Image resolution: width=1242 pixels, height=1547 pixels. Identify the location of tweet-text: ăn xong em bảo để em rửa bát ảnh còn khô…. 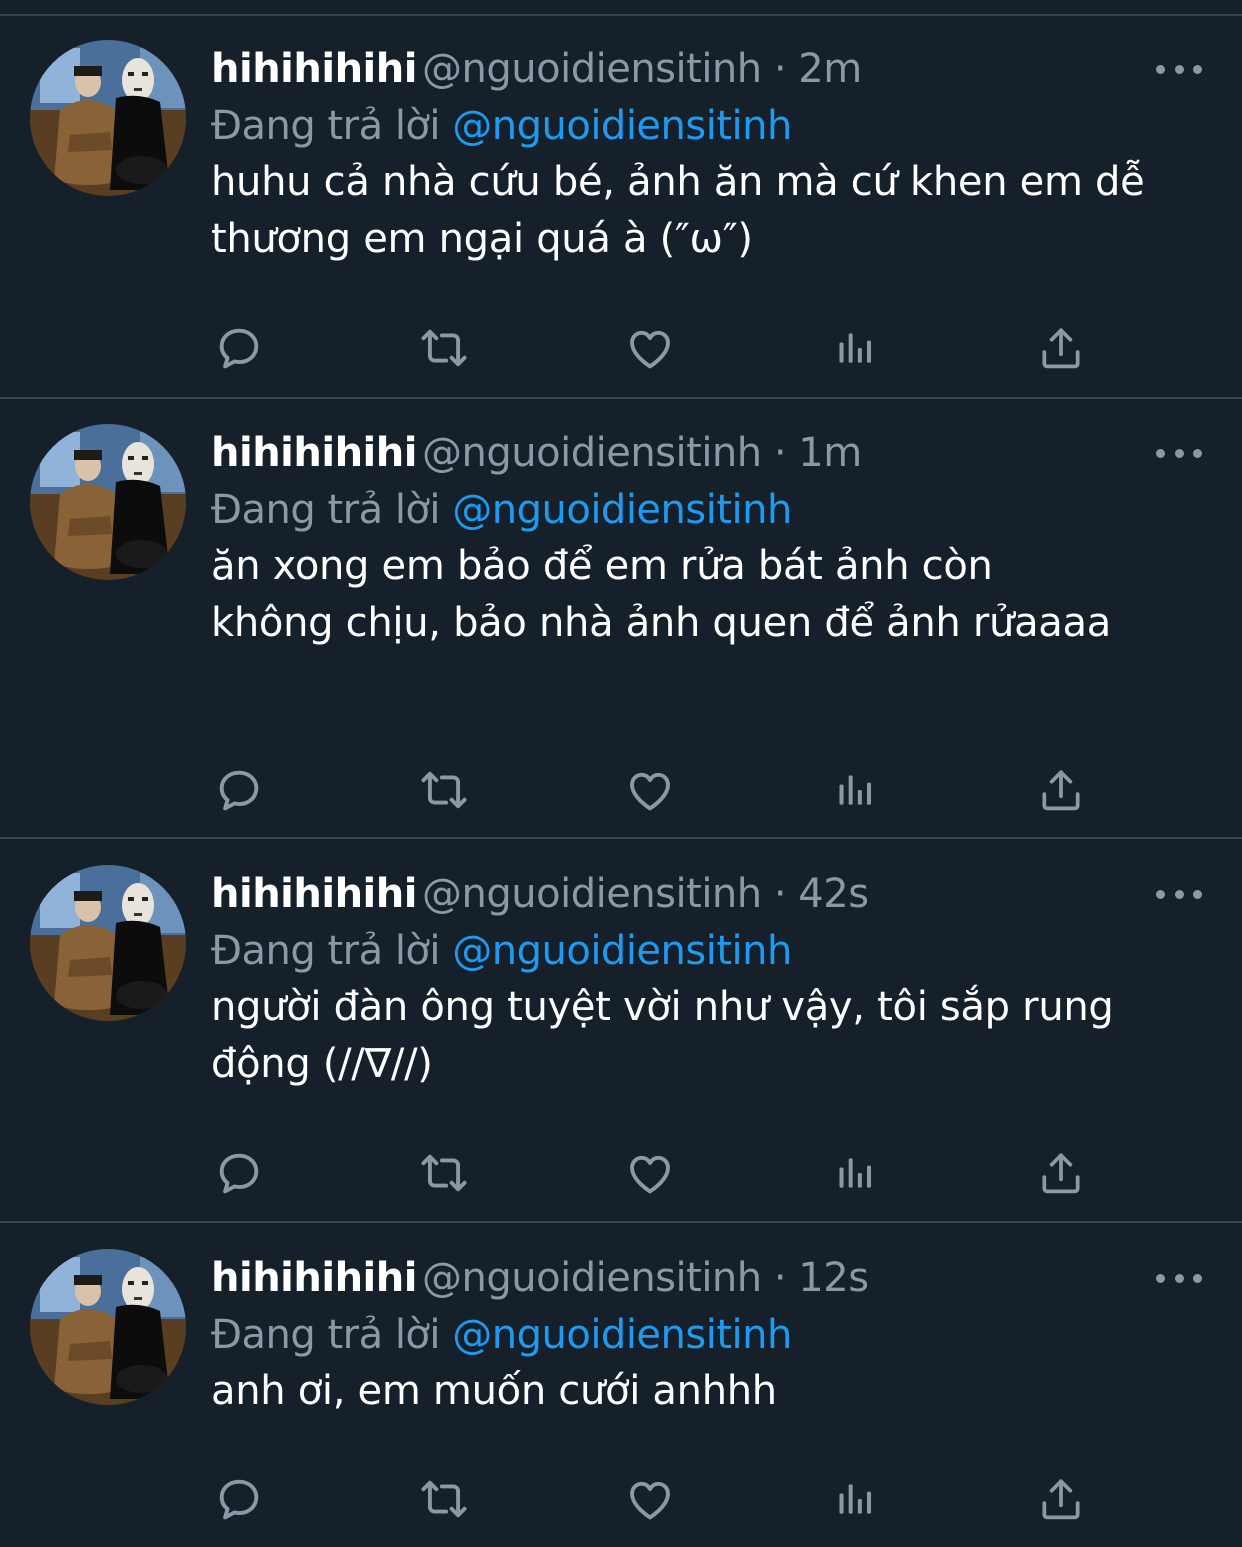
(661, 594).